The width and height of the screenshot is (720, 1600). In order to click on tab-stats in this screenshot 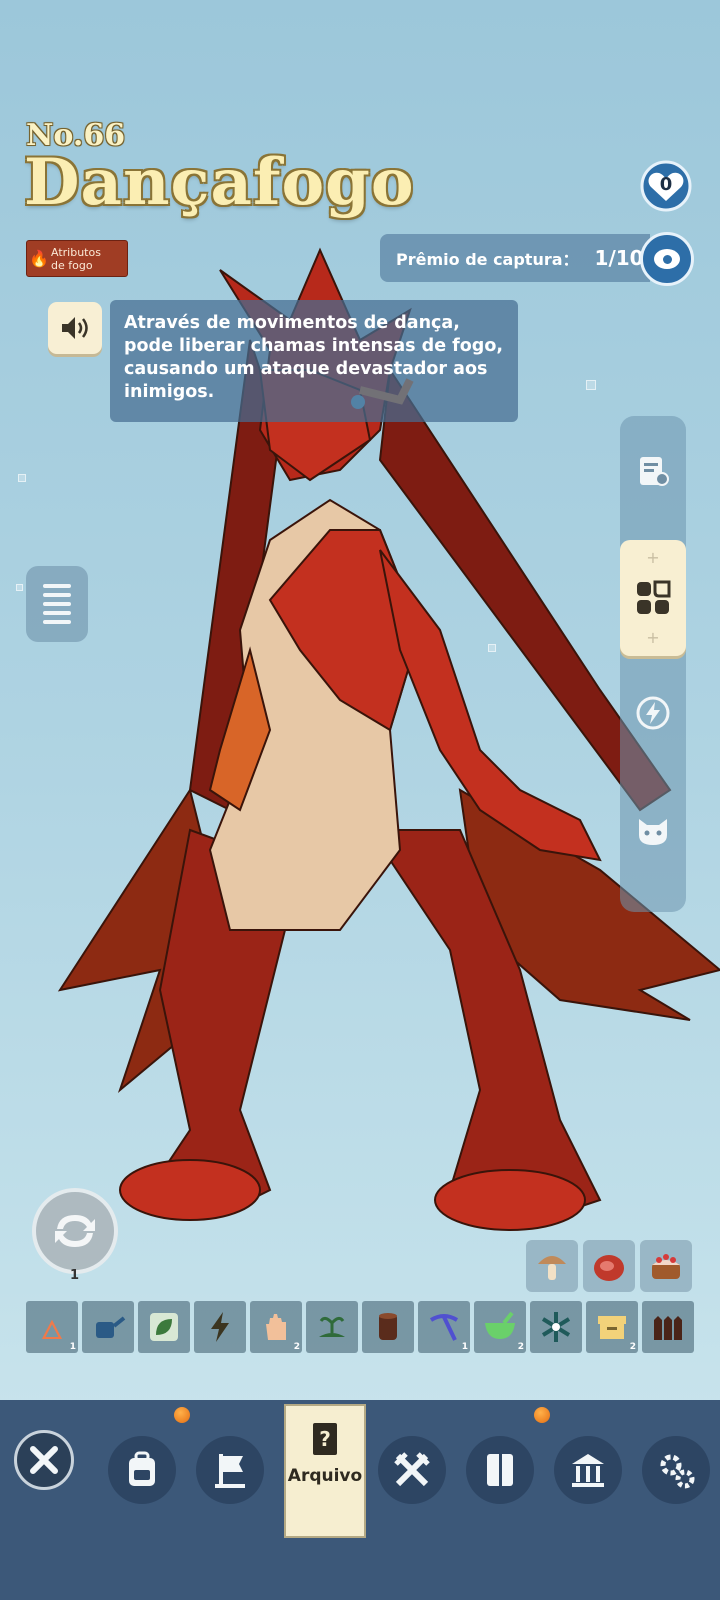, I will do `click(653, 471)`.